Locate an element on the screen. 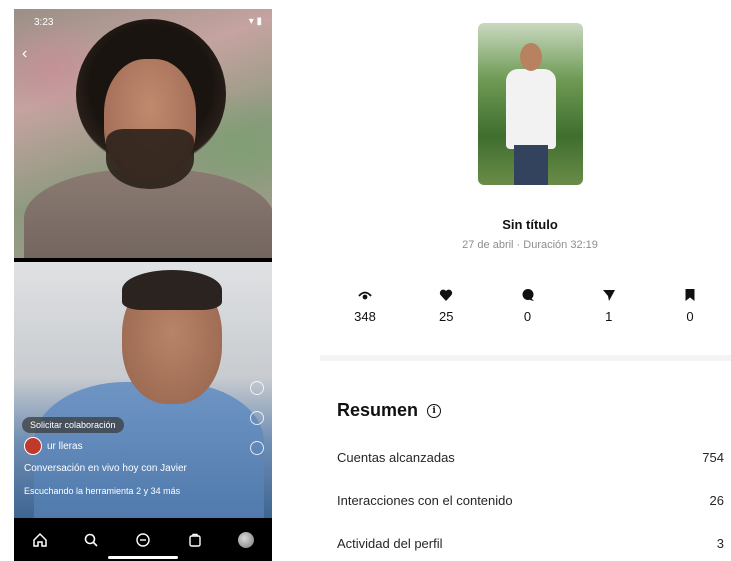 Image resolution: width=731 pixels, height=561 pixels. collaboration-pill: Solicitar colaboración is located at coordinates (73, 425).